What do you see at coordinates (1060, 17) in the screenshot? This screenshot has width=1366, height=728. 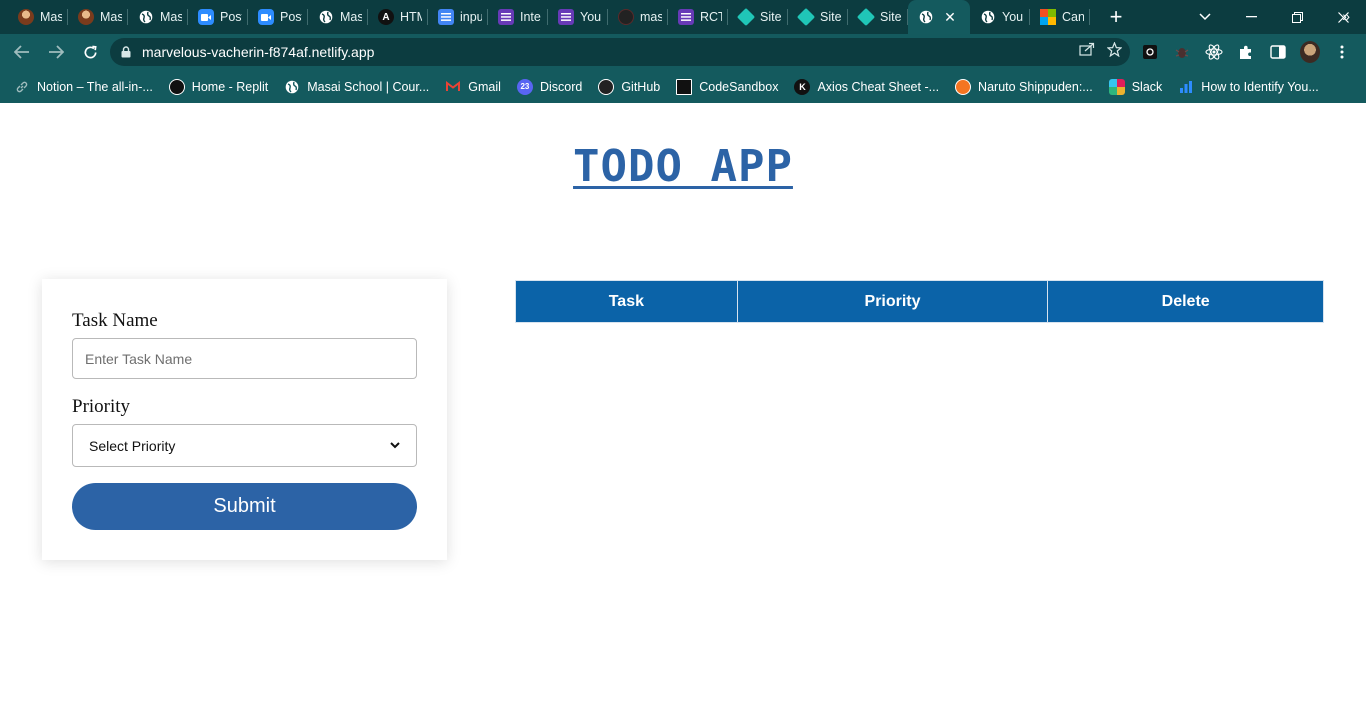 I see `browser-tab: Can` at bounding box center [1060, 17].